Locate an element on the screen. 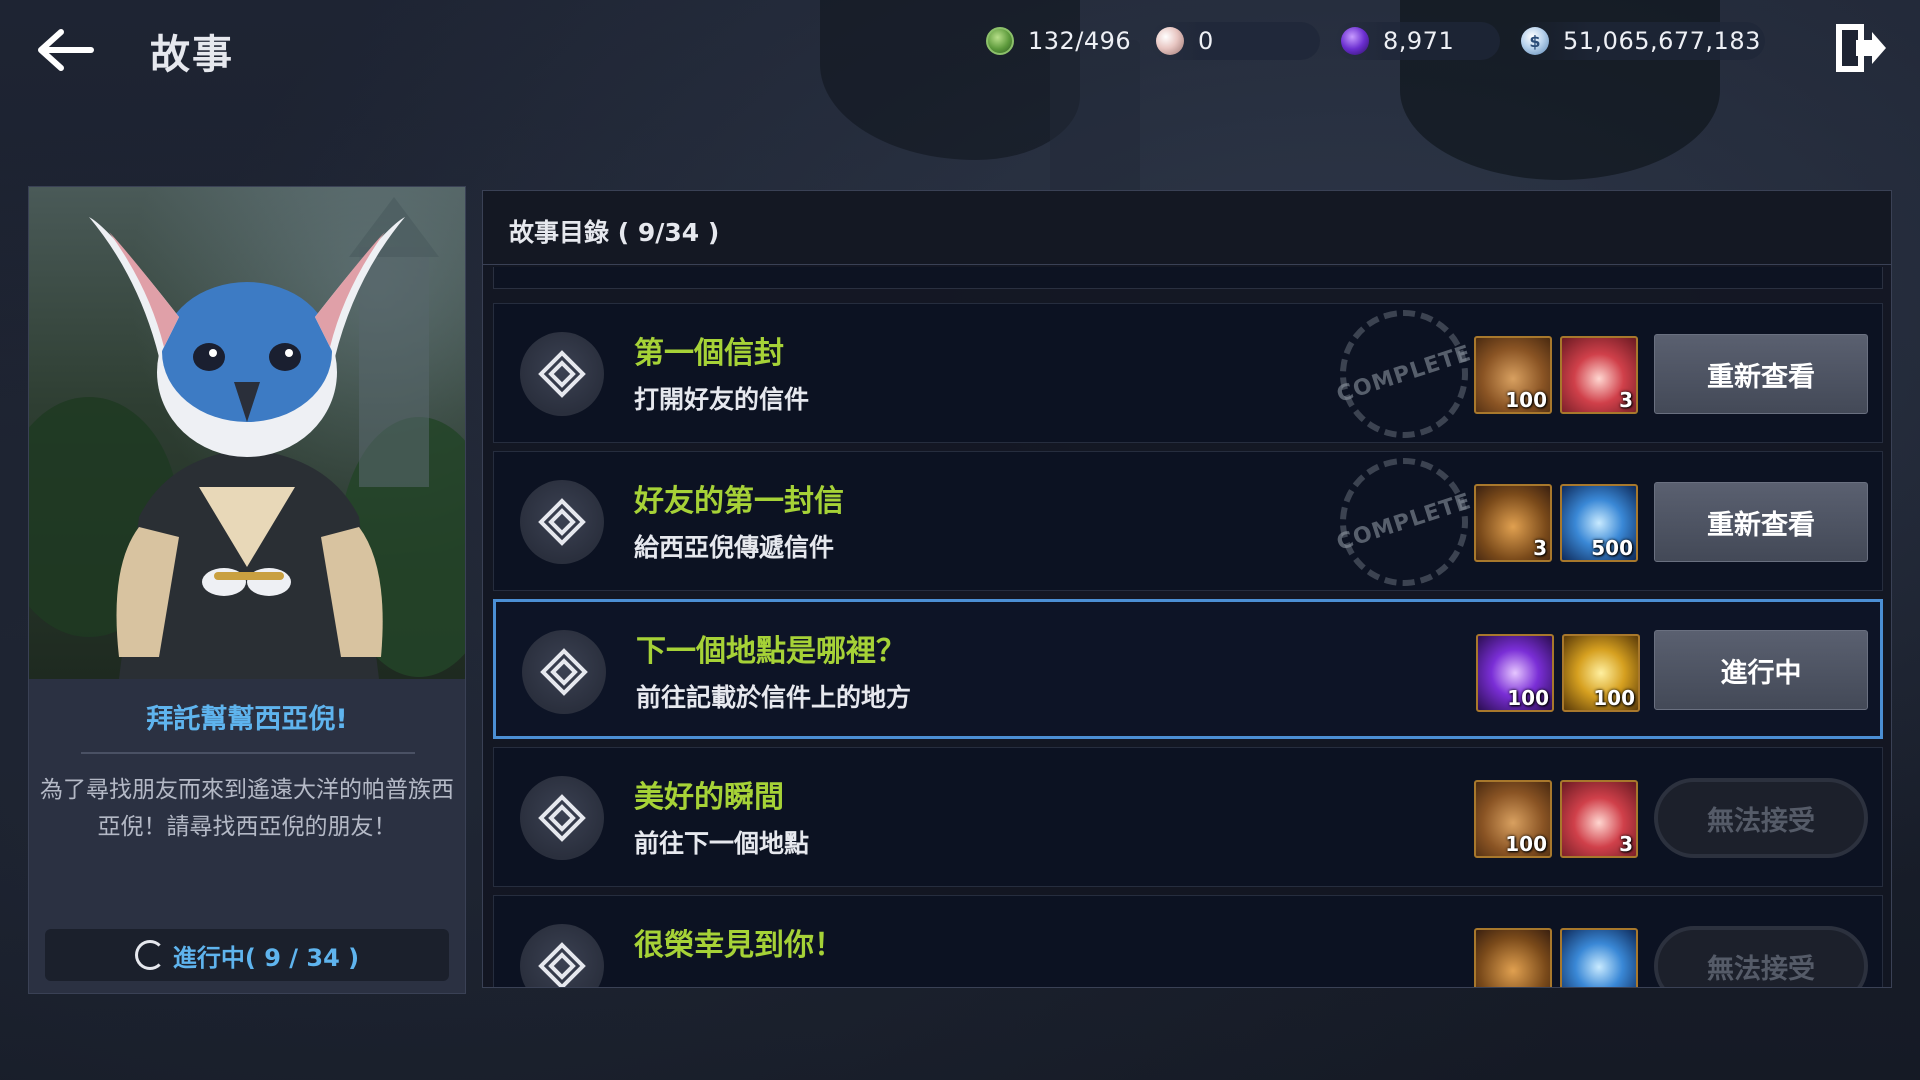 The width and height of the screenshot is (1920, 1080). quest-progress: 進行中( 9 / 34 ) is located at coordinates (247, 955).